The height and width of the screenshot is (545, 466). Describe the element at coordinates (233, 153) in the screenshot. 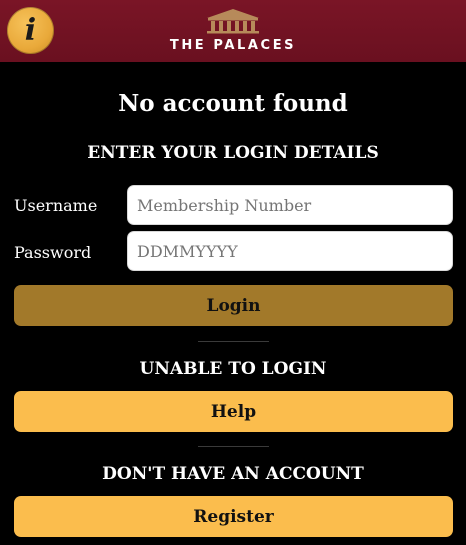

I see `login-heading: ENTER YOUR LOGIN DETAILS` at that location.